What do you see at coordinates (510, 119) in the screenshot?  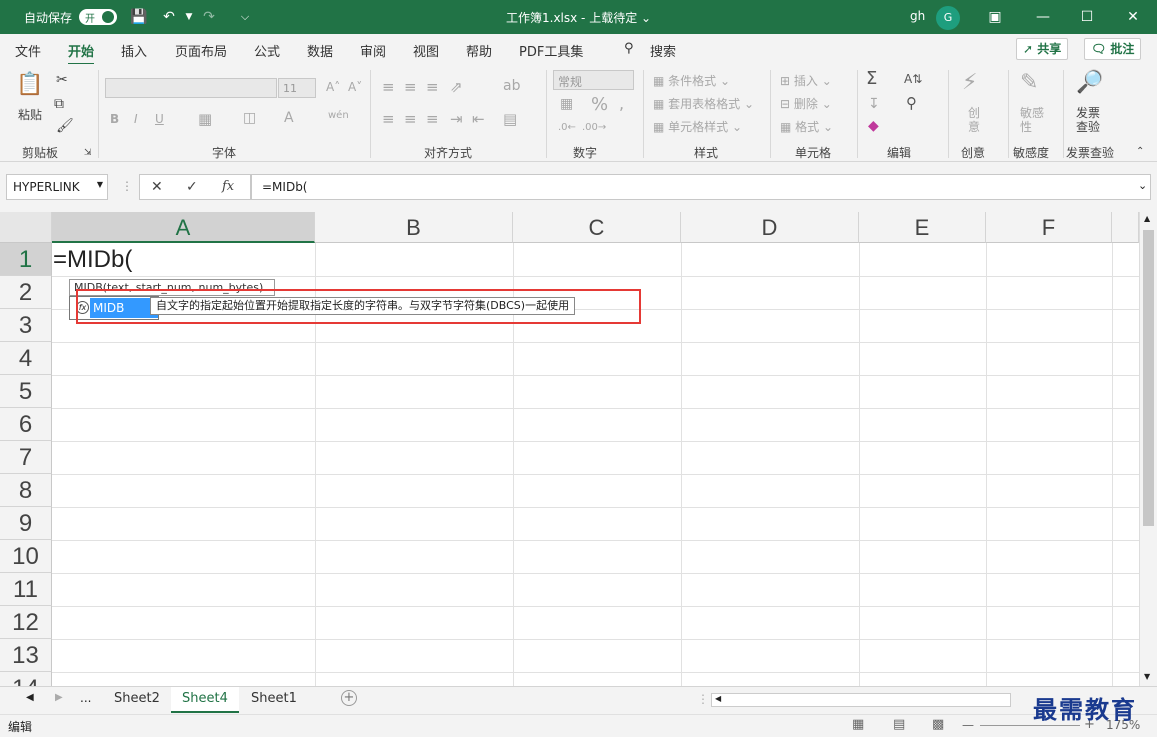 I see `merge-center-icon: ▤` at bounding box center [510, 119].